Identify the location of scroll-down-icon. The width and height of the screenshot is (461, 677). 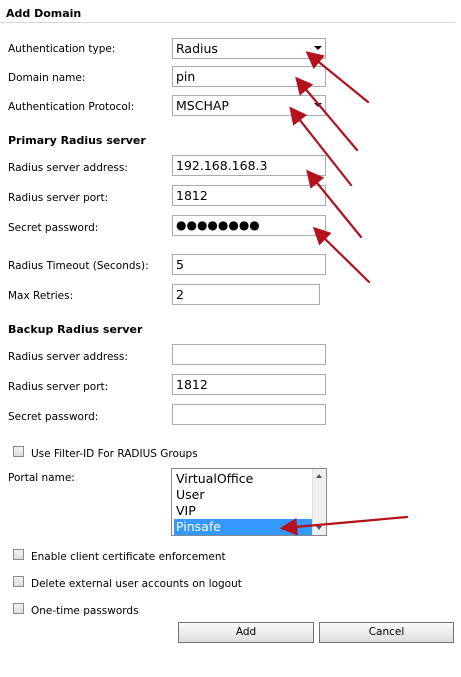
(319, 528).